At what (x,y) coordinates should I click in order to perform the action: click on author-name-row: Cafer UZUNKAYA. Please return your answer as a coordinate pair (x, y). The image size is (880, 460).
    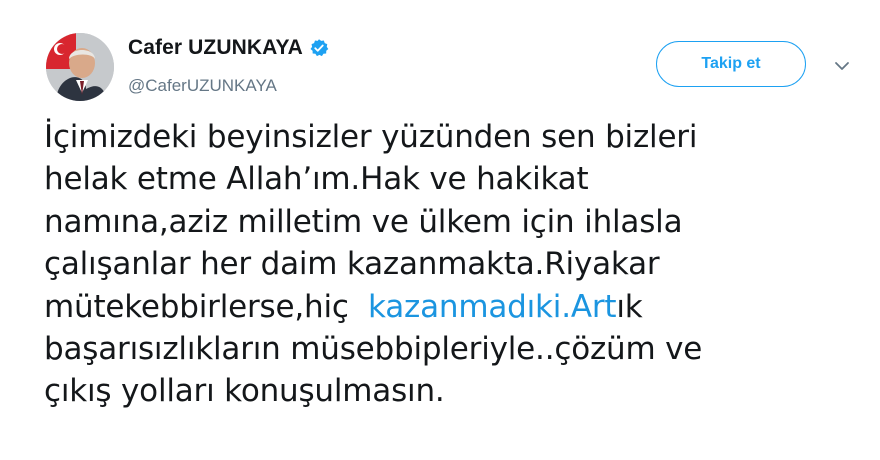
    Looking at the image, I should click on (228, 48).